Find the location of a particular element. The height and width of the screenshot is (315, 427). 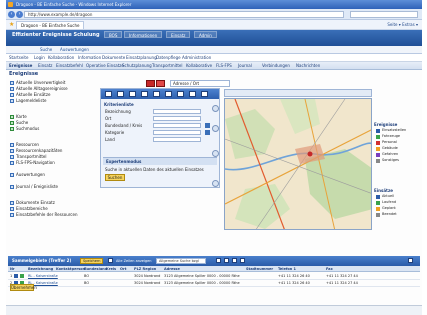

search-icon is located at coordinates (218, 260).